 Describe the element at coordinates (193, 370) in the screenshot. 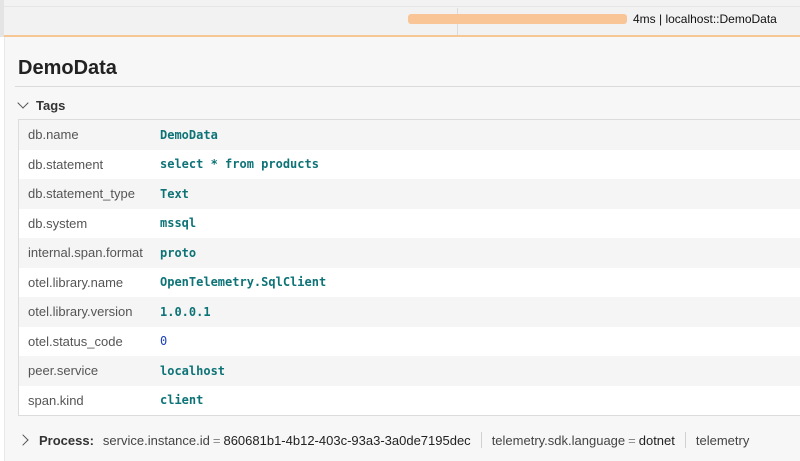

I see `tag-value: localhost` at that location.